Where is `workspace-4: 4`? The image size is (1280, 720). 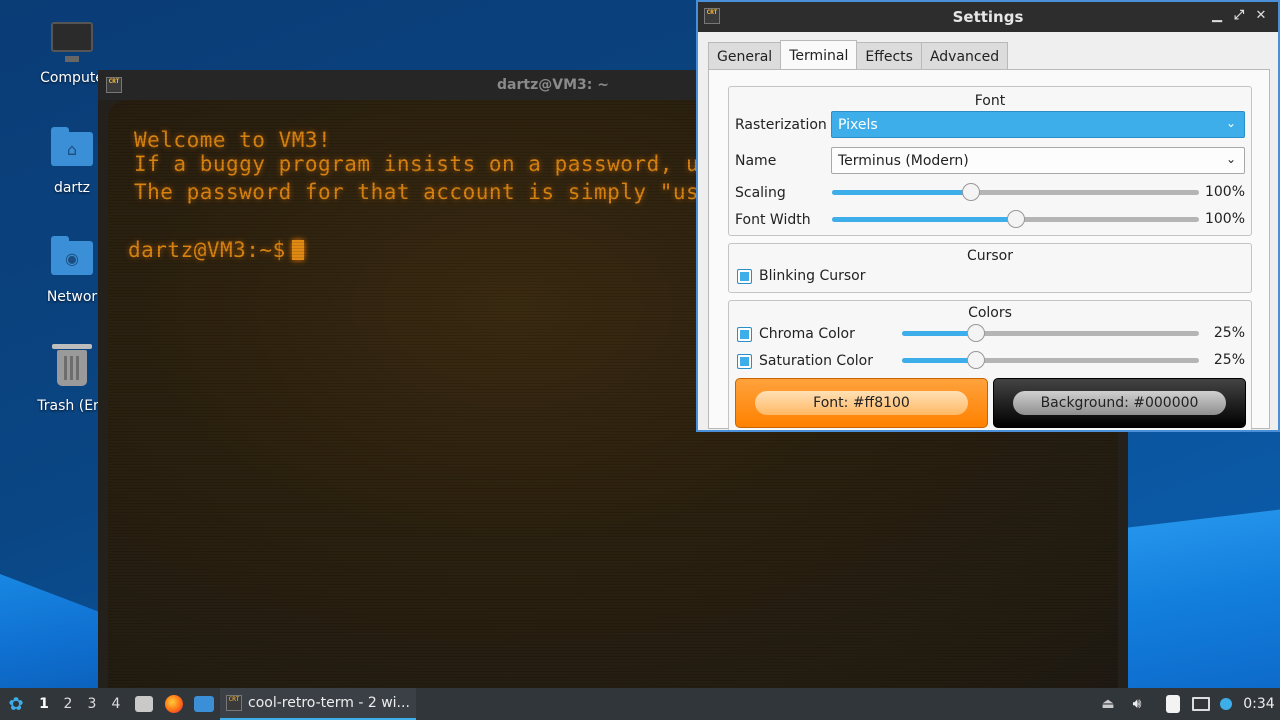 workspace-4: 4 is located at coordinates (116, 704).